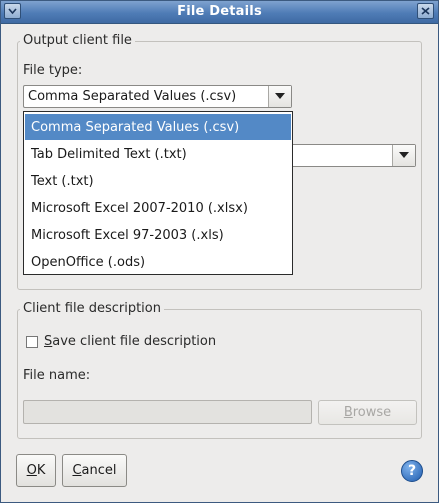 This screenshot has width=439, height=503. What do you see at coordinates (158, 181) in the screenshot?
I see `file-type-option-txt: Text (.txt)` at bounding box center [158, 181].